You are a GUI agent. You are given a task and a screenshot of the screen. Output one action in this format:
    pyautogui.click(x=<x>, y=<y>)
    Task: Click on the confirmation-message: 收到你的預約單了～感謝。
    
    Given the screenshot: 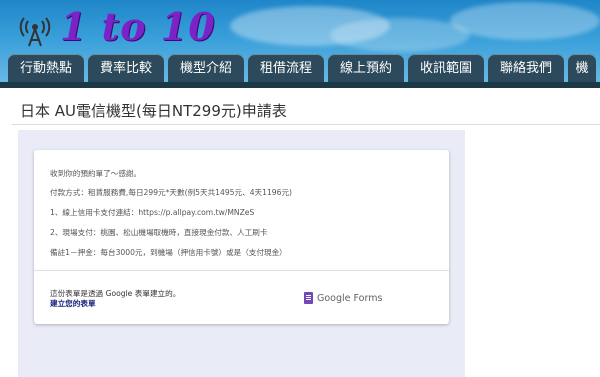 What is the action you would take?
    pyautogui.click(x=96, y=173)
    